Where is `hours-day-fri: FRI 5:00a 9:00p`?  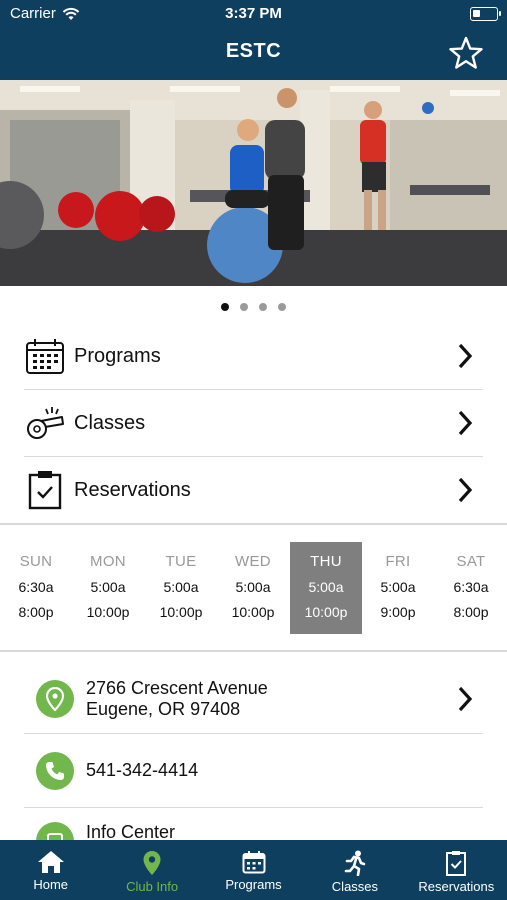
hours-day-fri: FRI 5:00a 9:00p is located at coordinates (398, 588).